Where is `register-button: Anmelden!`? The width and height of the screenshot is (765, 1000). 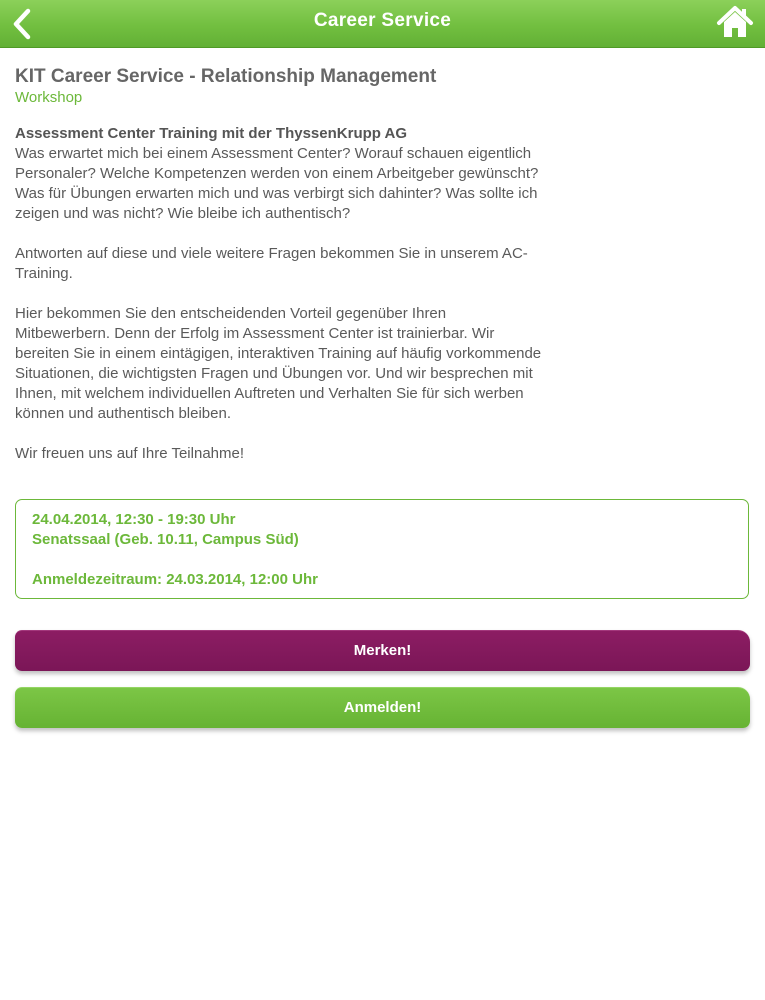
register-button: Anmelden! is located at coordinates (382, 707).